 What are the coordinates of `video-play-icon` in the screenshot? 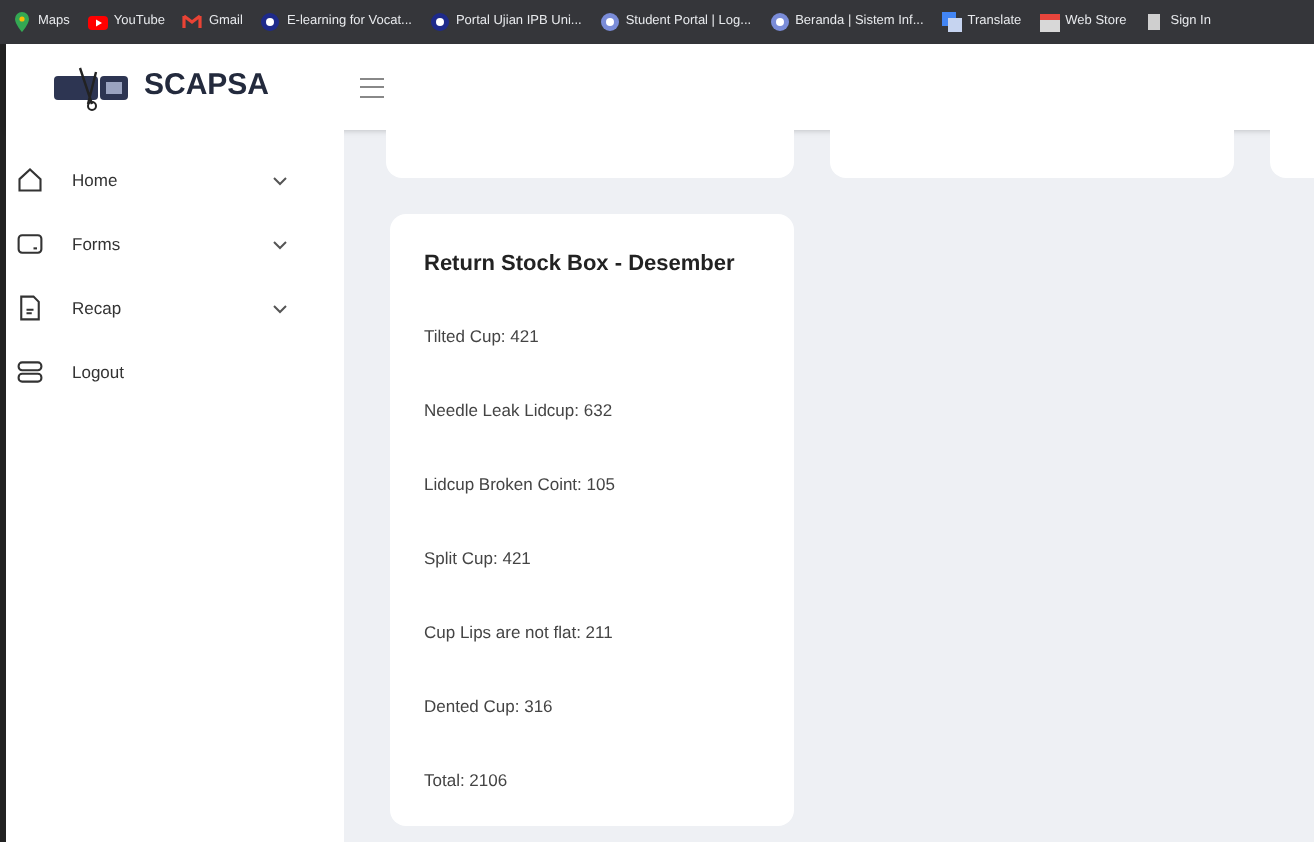 It's located at (97, 22).